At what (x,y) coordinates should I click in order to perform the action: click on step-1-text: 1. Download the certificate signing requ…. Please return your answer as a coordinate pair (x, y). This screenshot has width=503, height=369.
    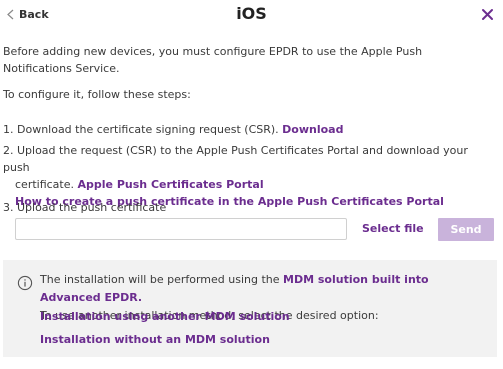
    Looking at the image, I should click on (141, 129).